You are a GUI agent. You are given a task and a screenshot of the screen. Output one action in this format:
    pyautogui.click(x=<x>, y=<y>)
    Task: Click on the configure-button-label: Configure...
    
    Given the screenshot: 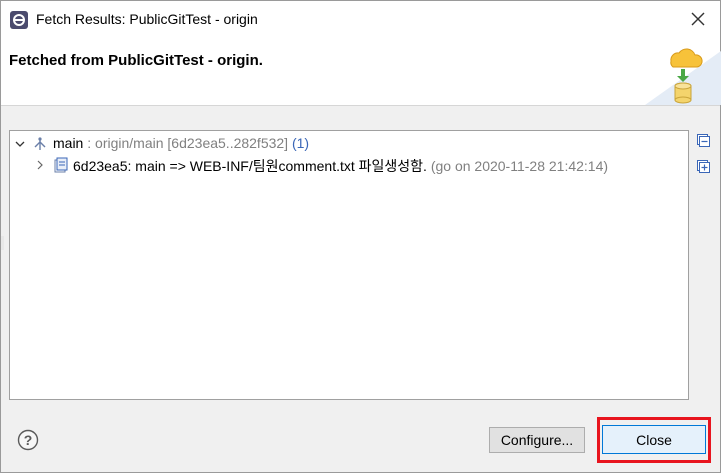 What is the action you would take?
    pyautogui.click(x=537, y=440)
    